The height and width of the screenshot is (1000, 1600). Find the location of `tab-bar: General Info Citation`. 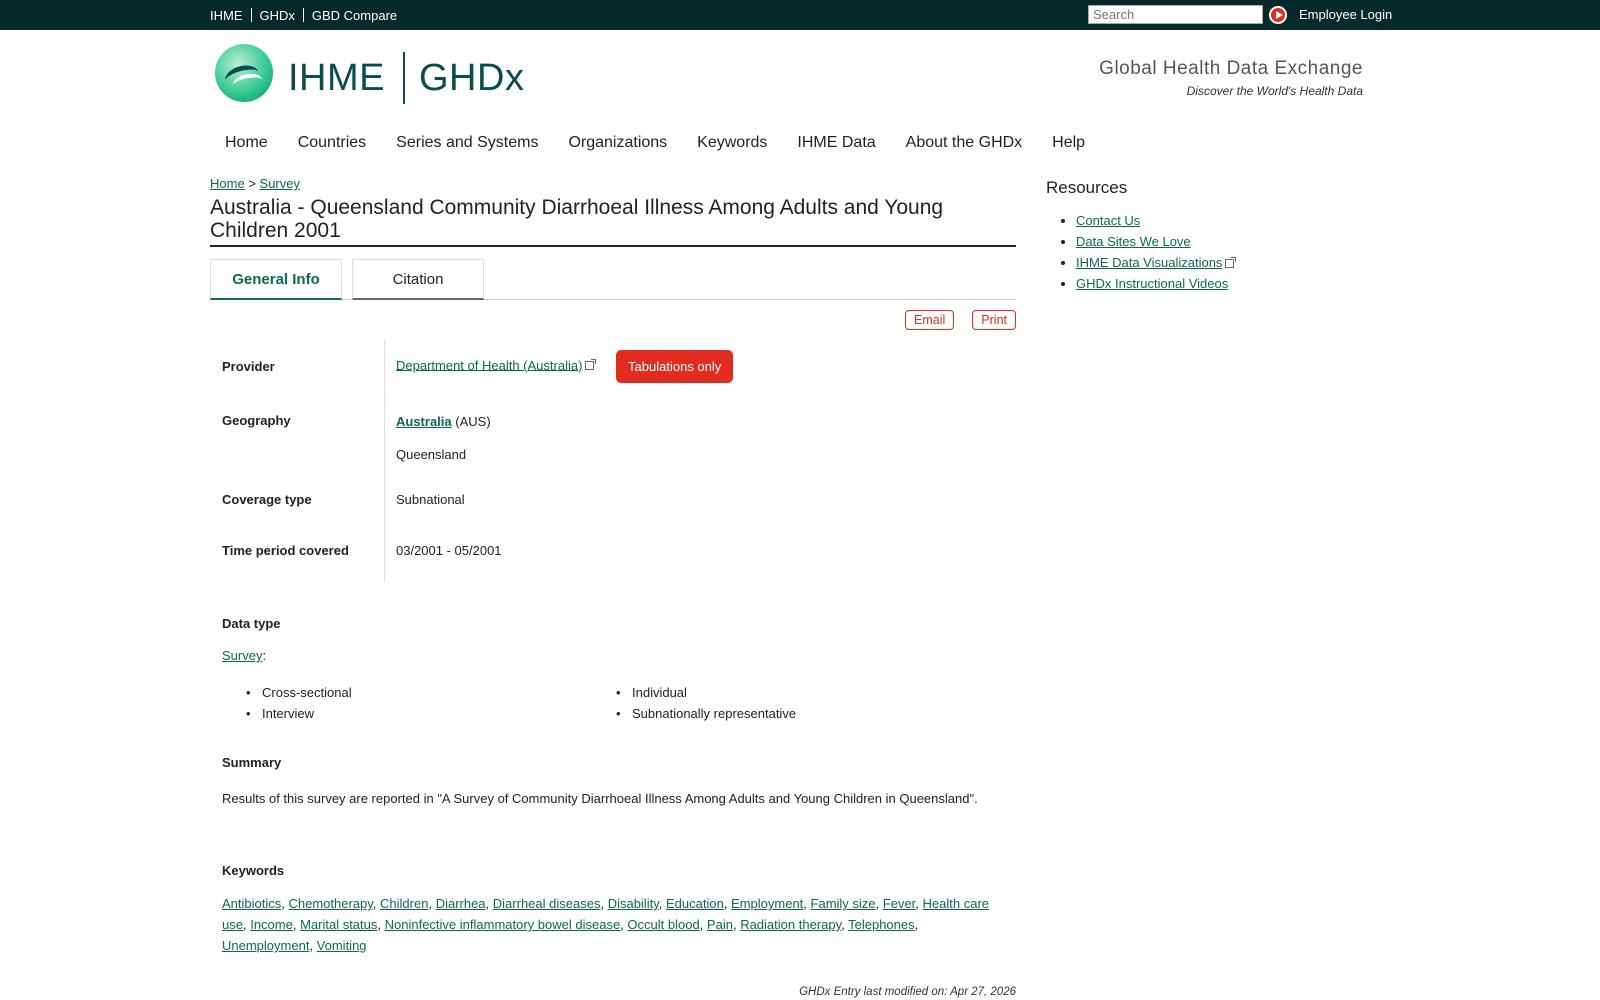

tab-bar: General Info Citation is located at coordinates (613, 279).